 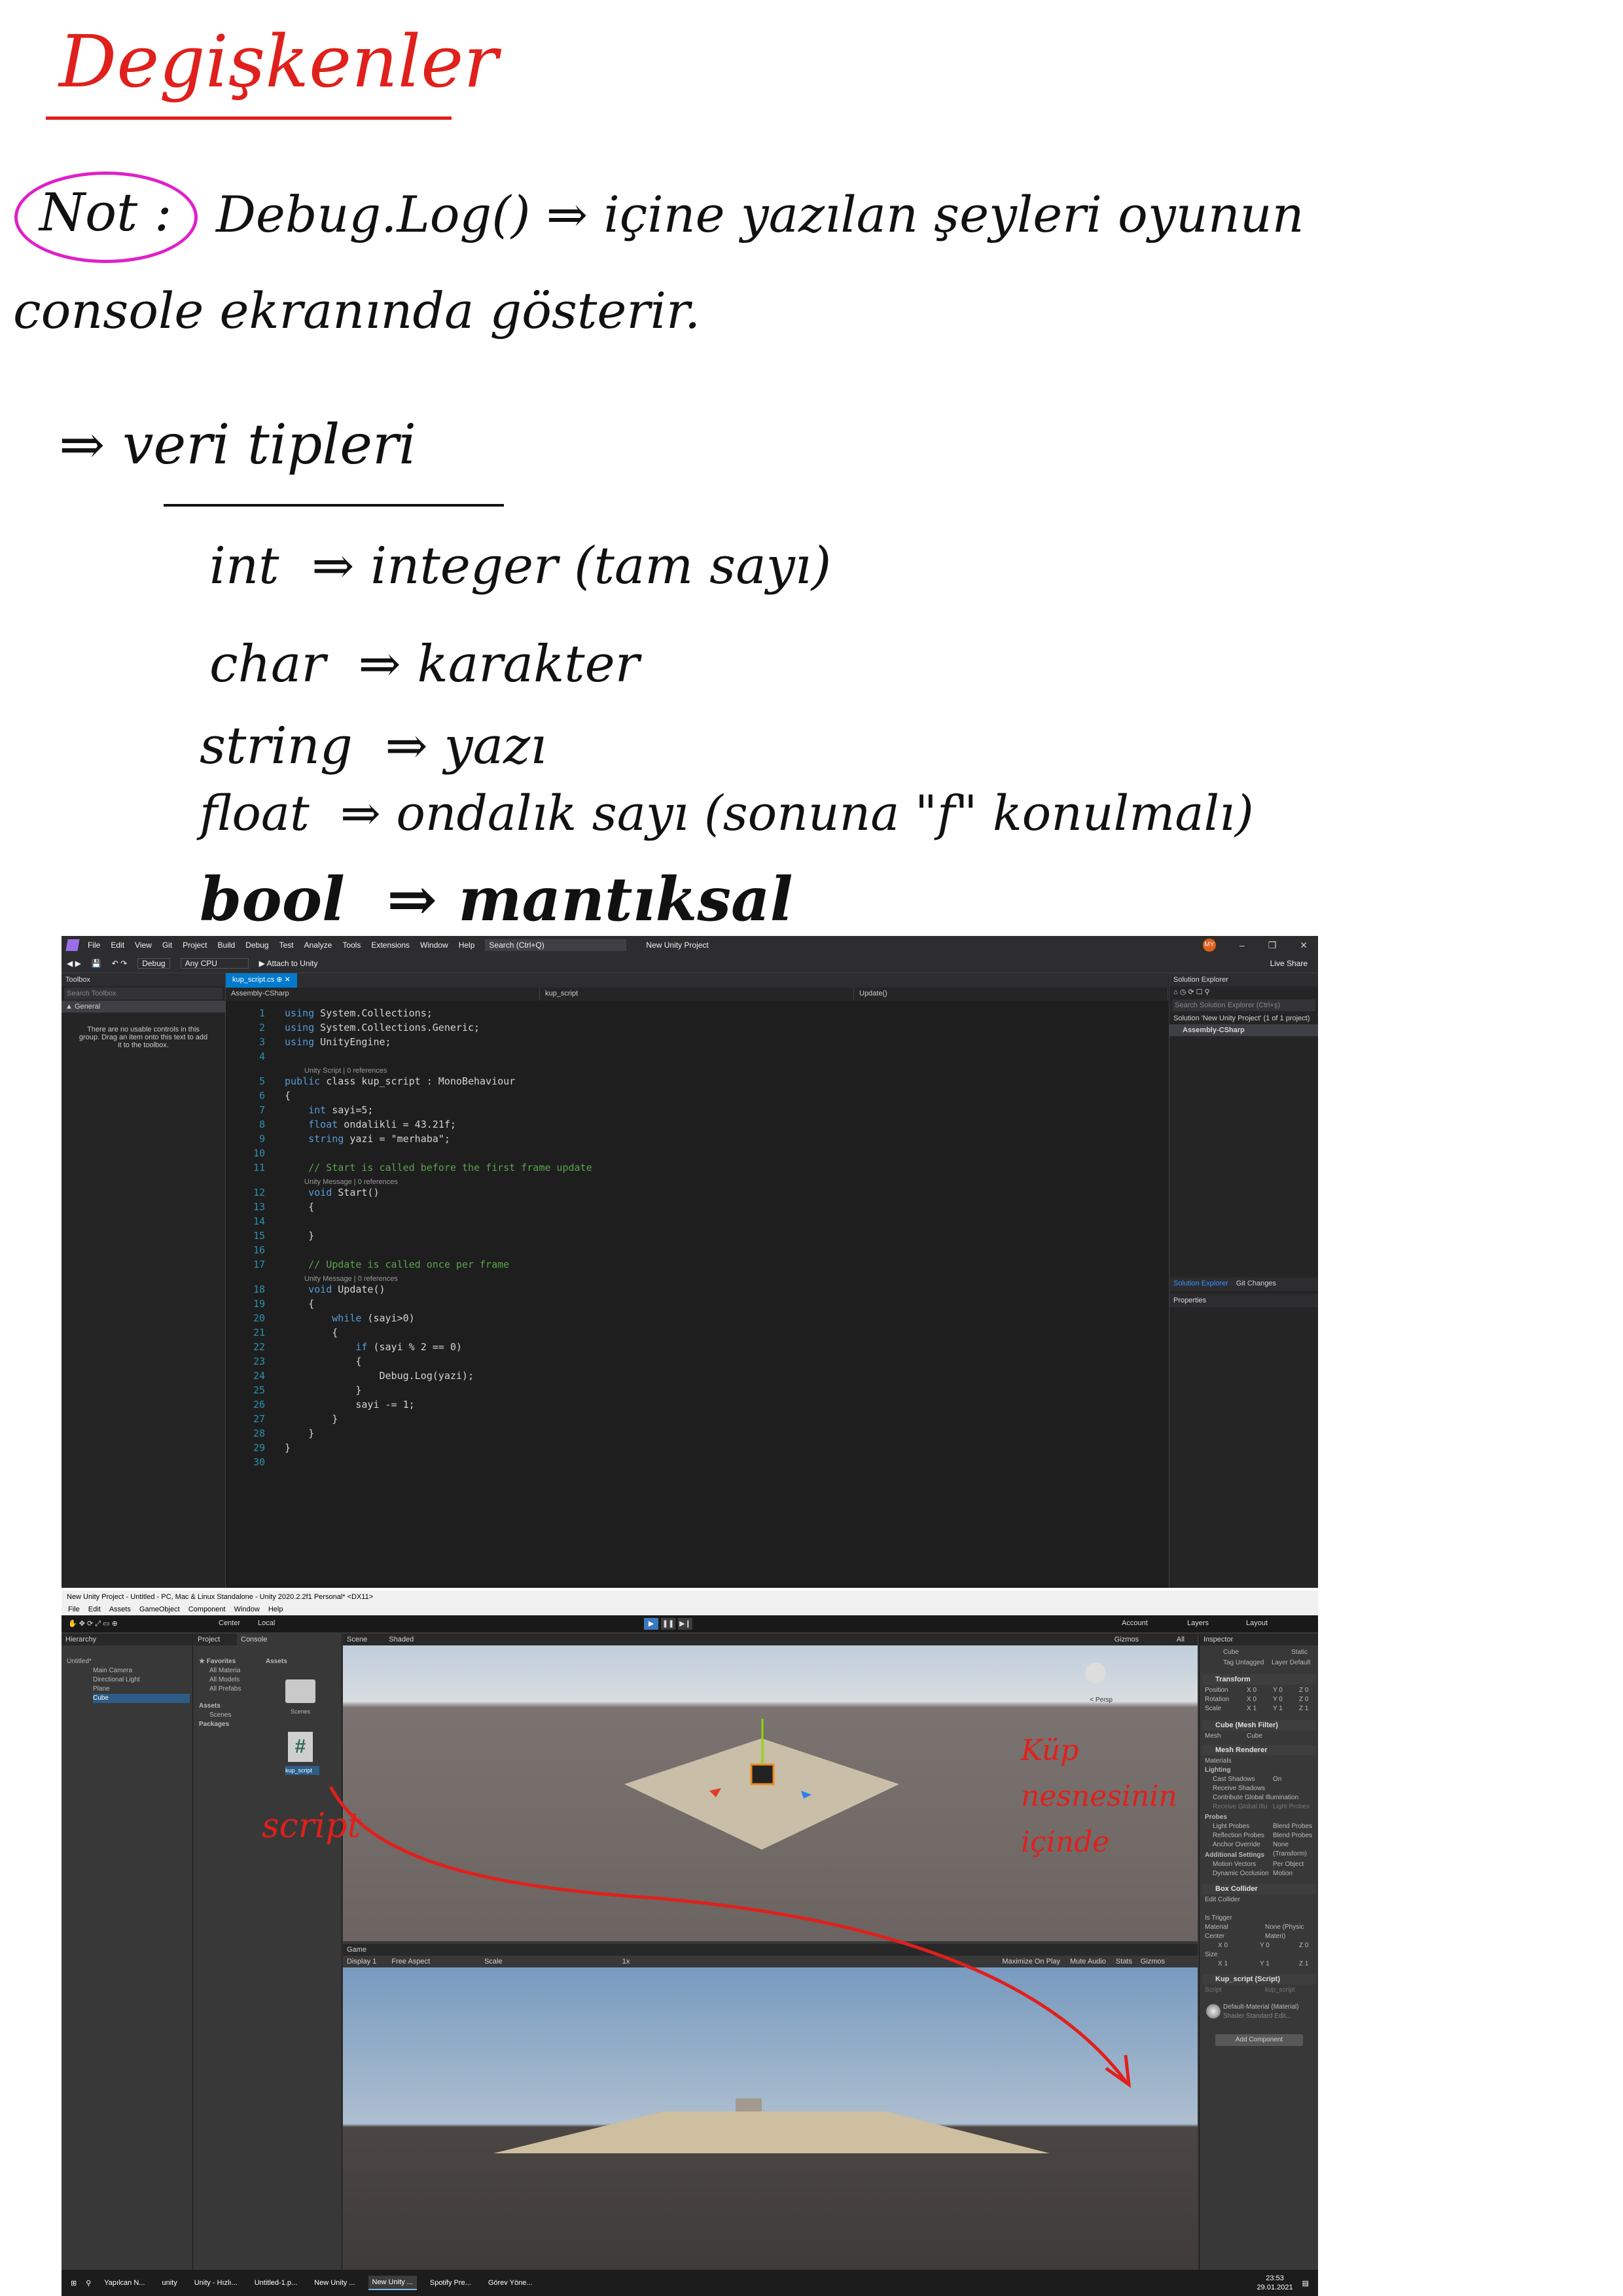 I want to click on pivot-local-button: Local, so click(x=266, y=1623).